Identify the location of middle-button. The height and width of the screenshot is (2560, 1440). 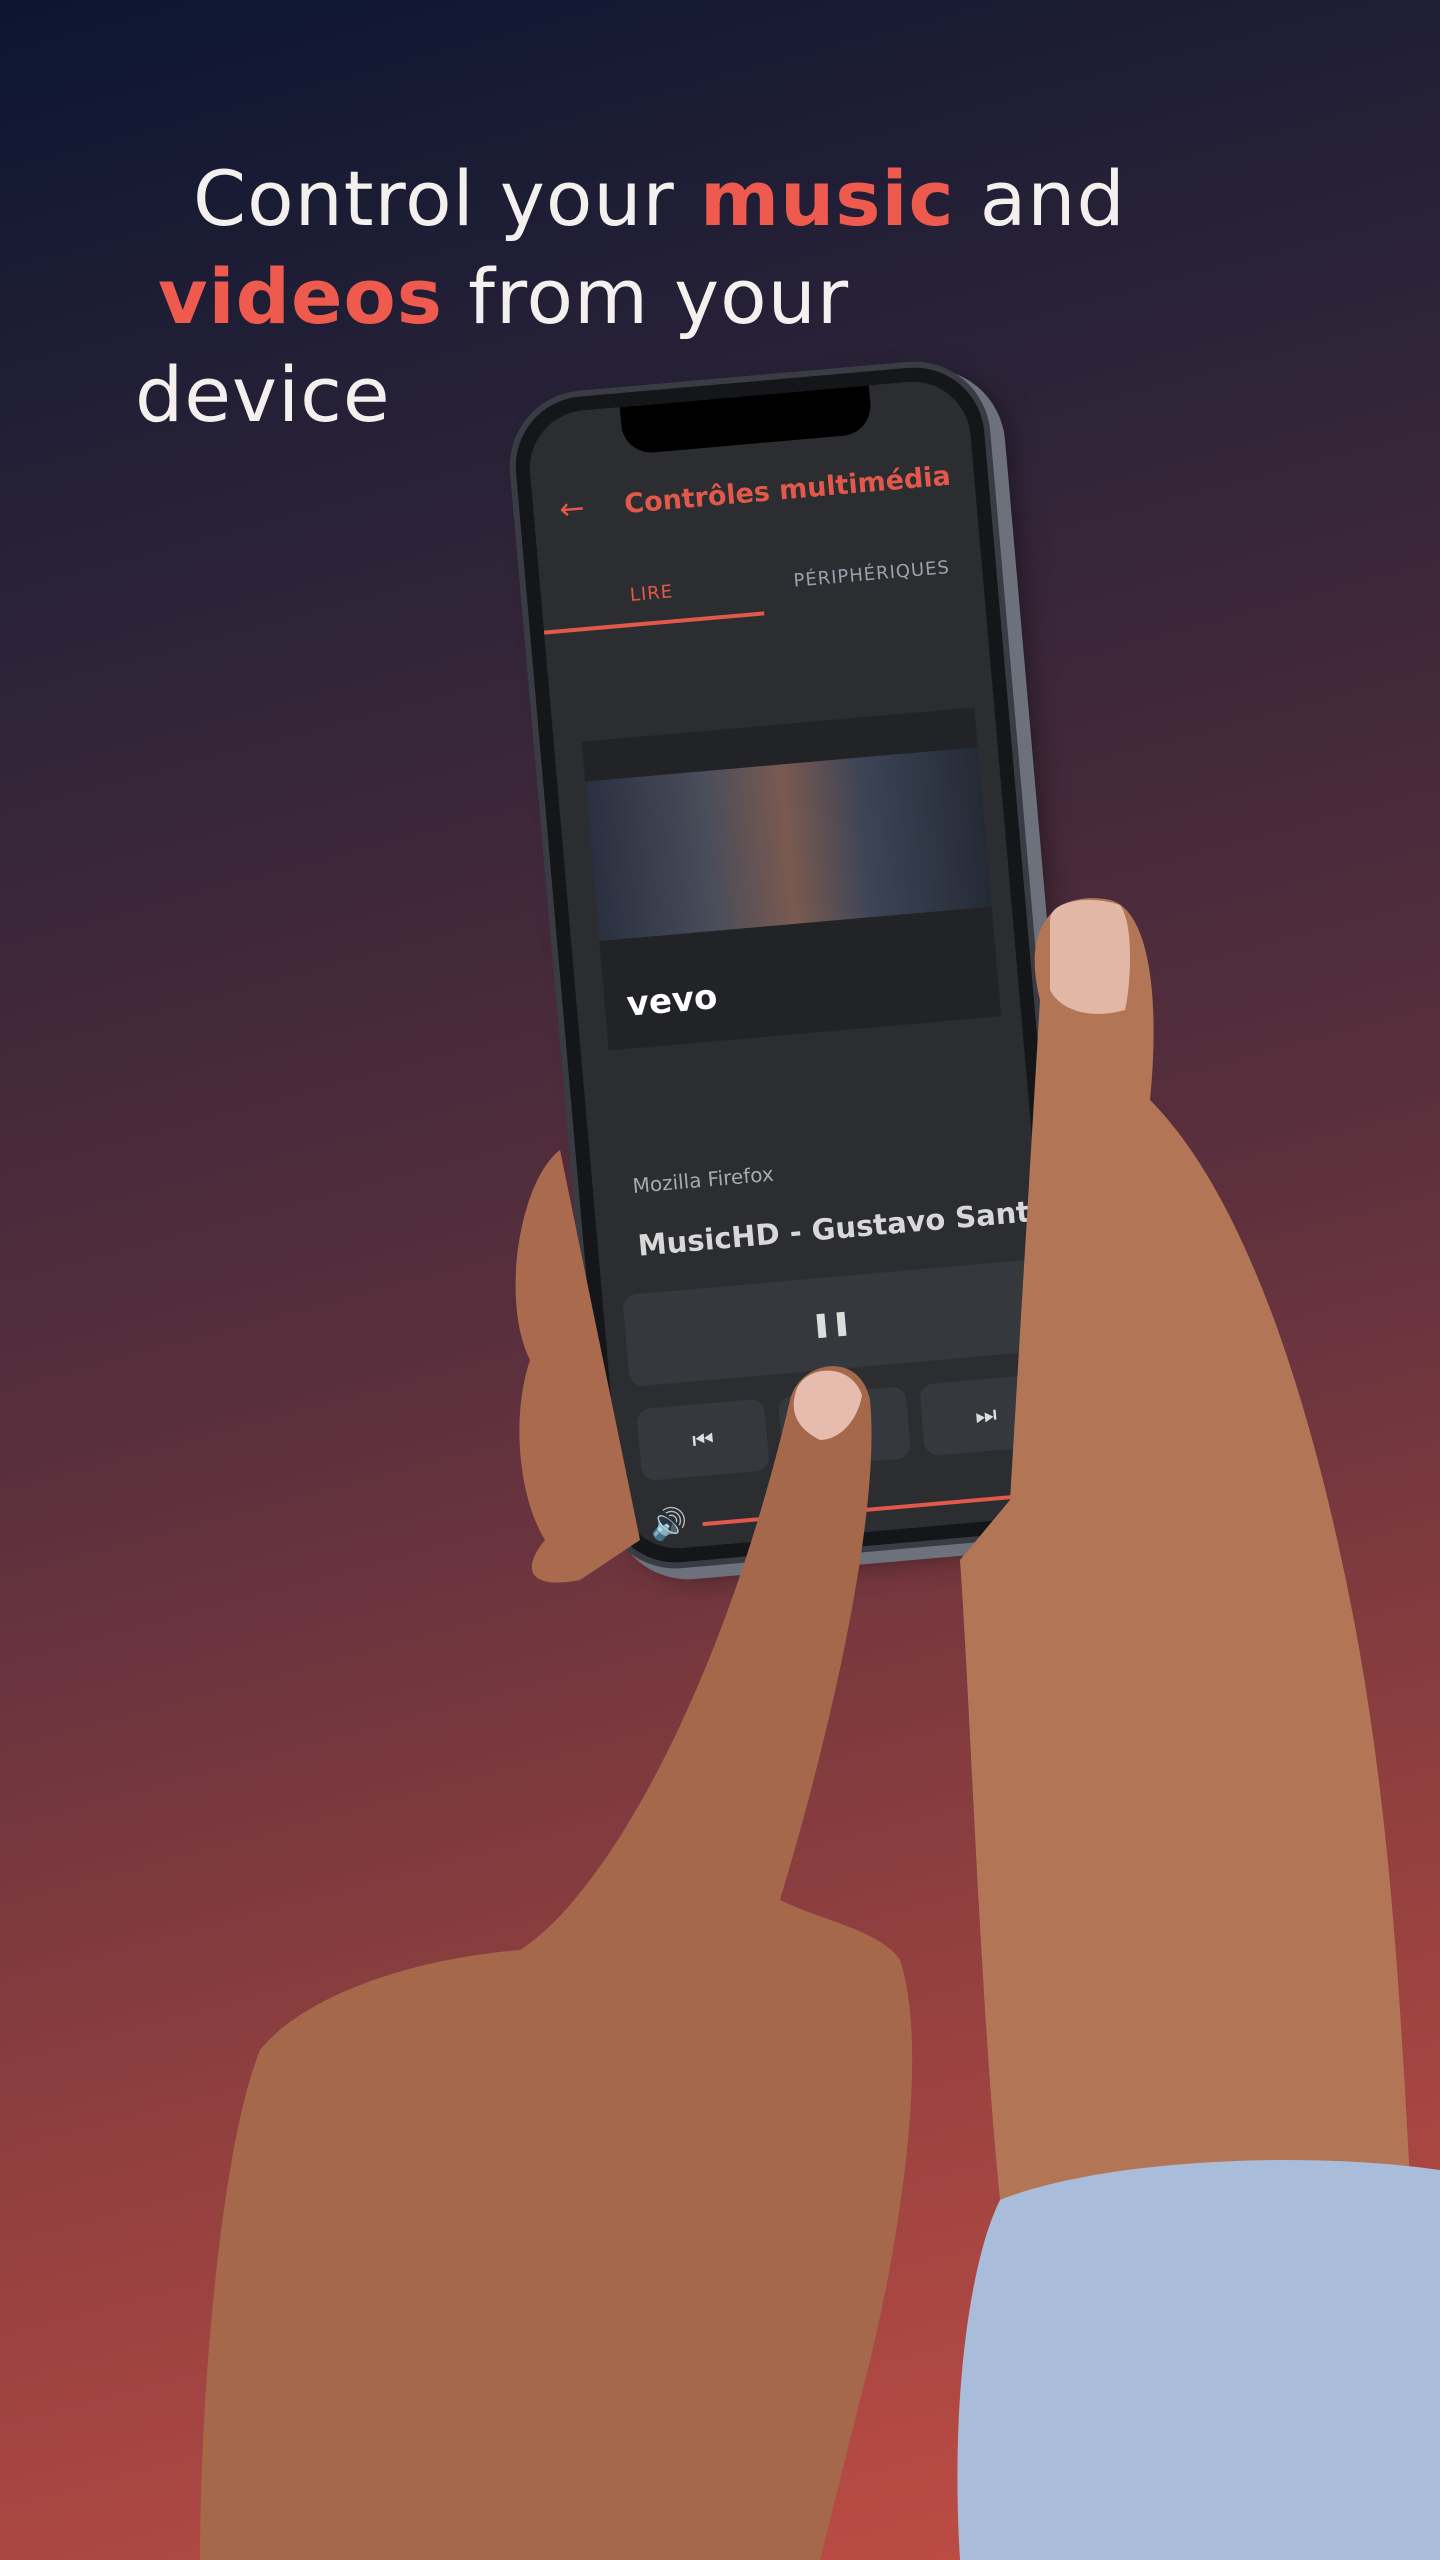
(844, 1427).